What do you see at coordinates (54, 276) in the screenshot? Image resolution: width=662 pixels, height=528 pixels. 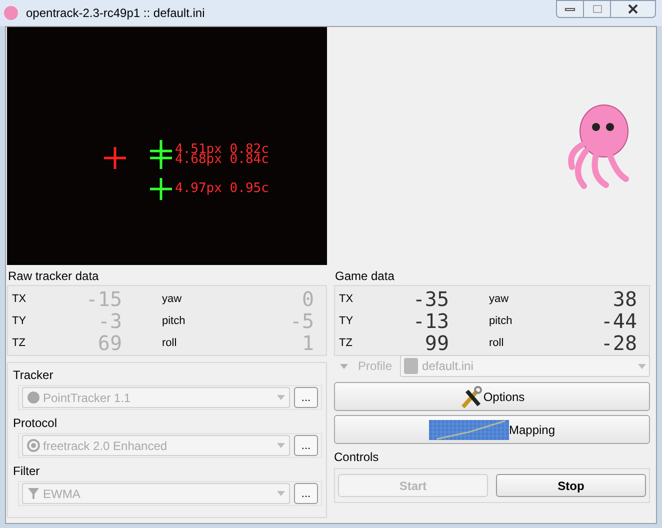 I see `group-title: Raw tracker data` at bounding box center [54, 276].